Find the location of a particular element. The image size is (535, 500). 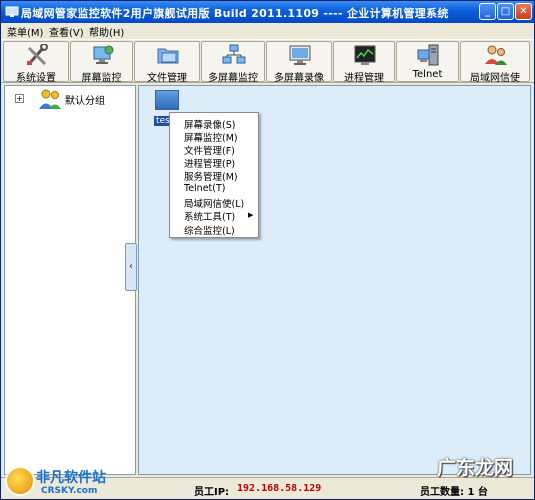

multi-screen-monitor-button: 多屏幕监控 is located at coordinates (233, 62).